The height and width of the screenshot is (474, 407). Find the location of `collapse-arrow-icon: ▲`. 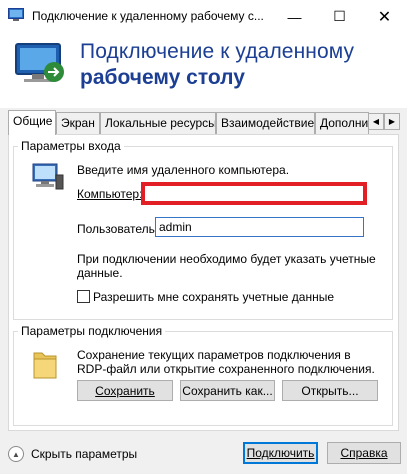

collapse-arrow-icon: ▲ is located at coordinates (16, 454).